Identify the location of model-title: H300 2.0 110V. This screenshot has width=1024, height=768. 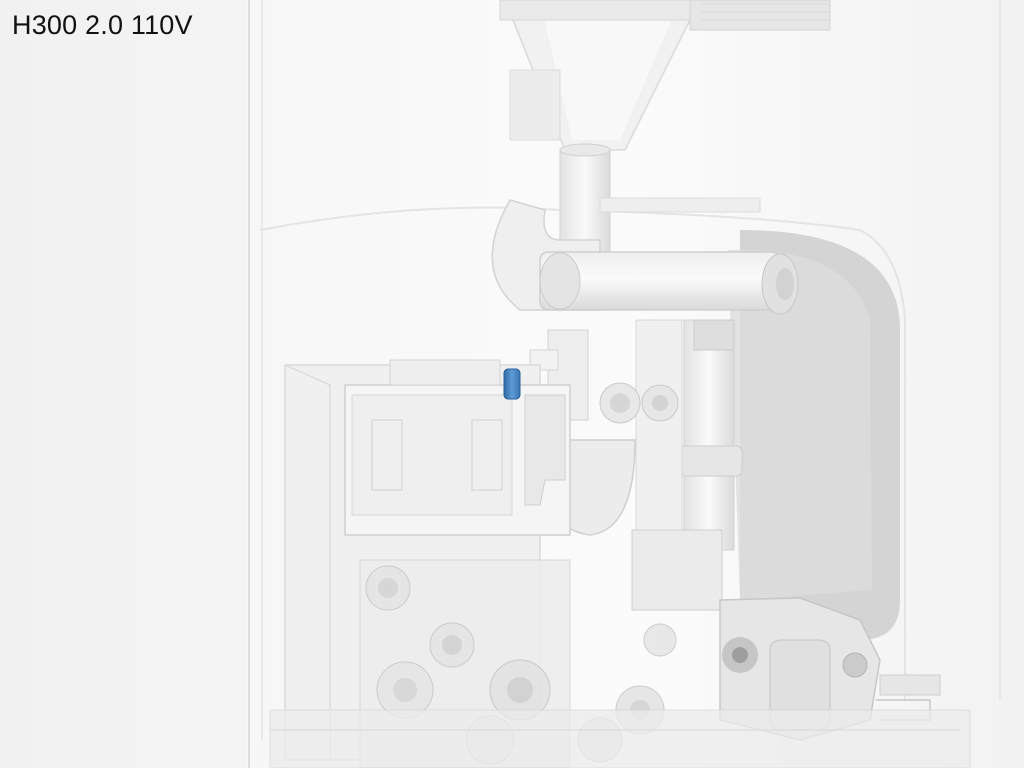
(102, 25).